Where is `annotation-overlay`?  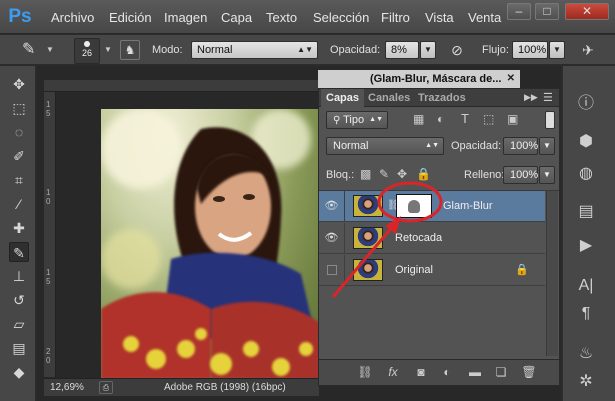
annotation-overlay is located at coordinates (387, 239).